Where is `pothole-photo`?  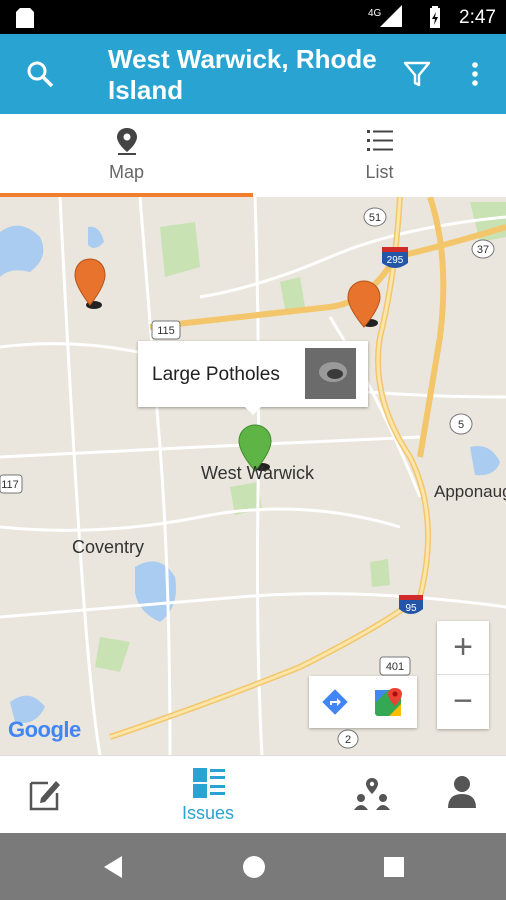 pothole-photo is located at coordinates (330, 373).